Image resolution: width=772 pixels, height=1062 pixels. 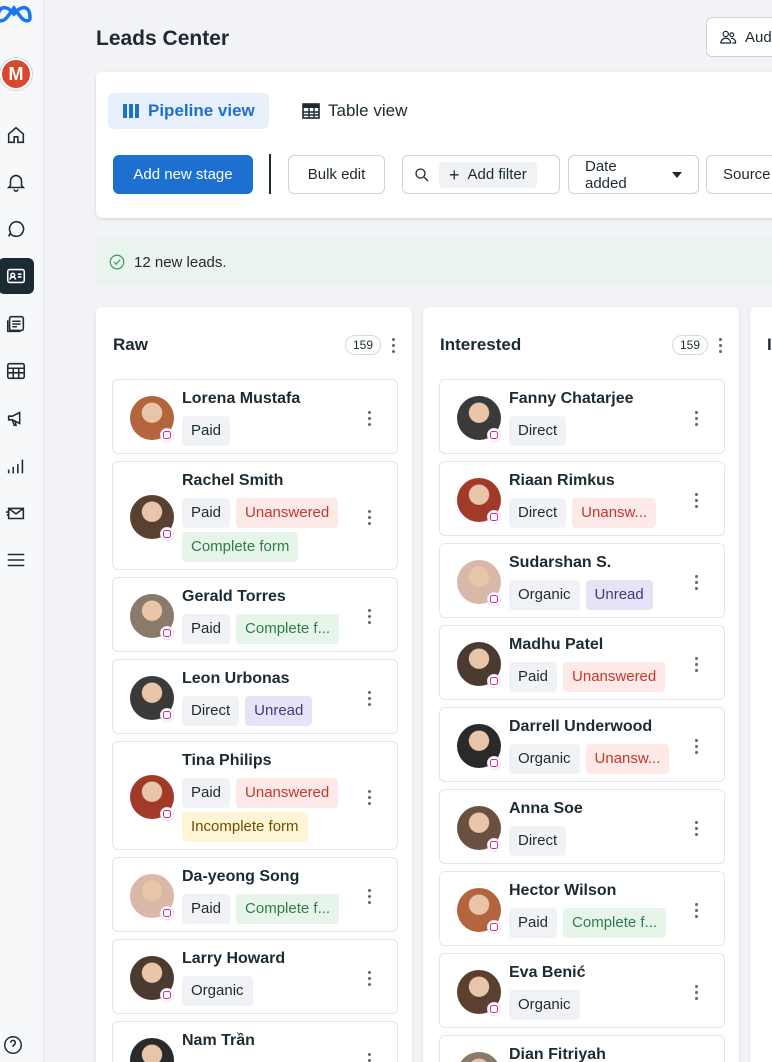 What do you see at coordinates (17, 12) in the screenshot?
I see `meta-logo-icon` at bounding box center [17, 12].